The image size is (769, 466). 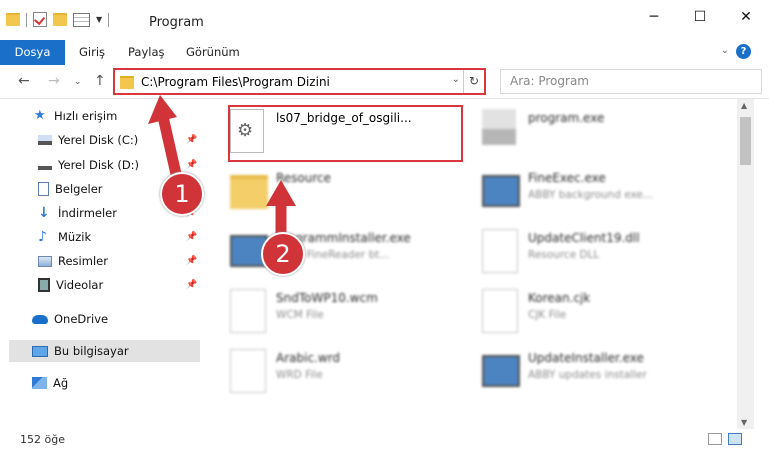 I want to click on scroll-up-icon: ▲, so click(x=744, y=105).